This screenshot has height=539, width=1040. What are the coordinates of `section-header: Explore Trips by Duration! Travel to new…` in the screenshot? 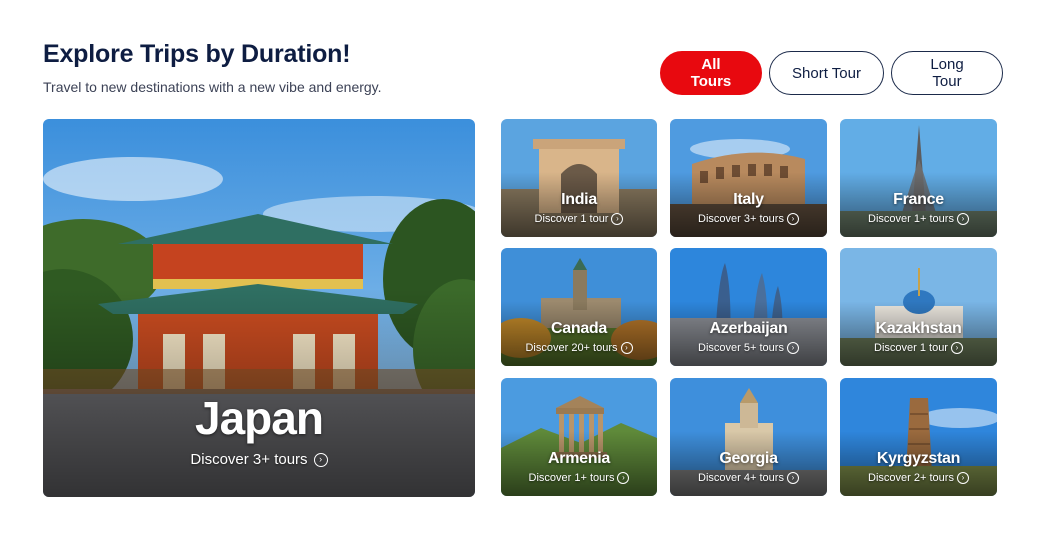 It's located at (212, 67).